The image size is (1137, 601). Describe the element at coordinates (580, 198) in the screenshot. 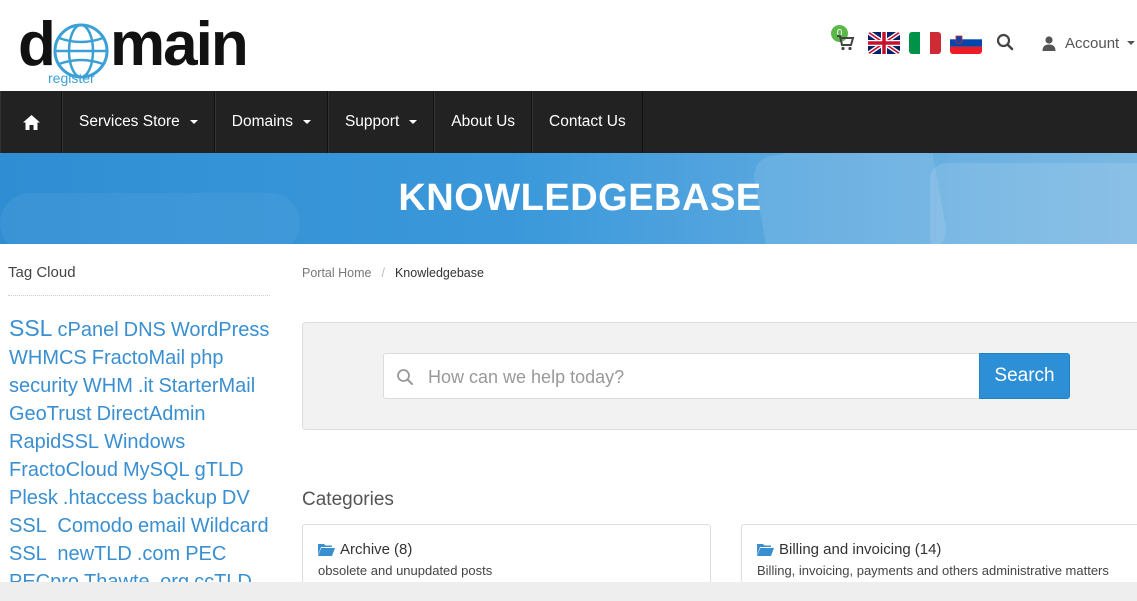

I see `page-title: KNOWLEDGEBASE` at that location.